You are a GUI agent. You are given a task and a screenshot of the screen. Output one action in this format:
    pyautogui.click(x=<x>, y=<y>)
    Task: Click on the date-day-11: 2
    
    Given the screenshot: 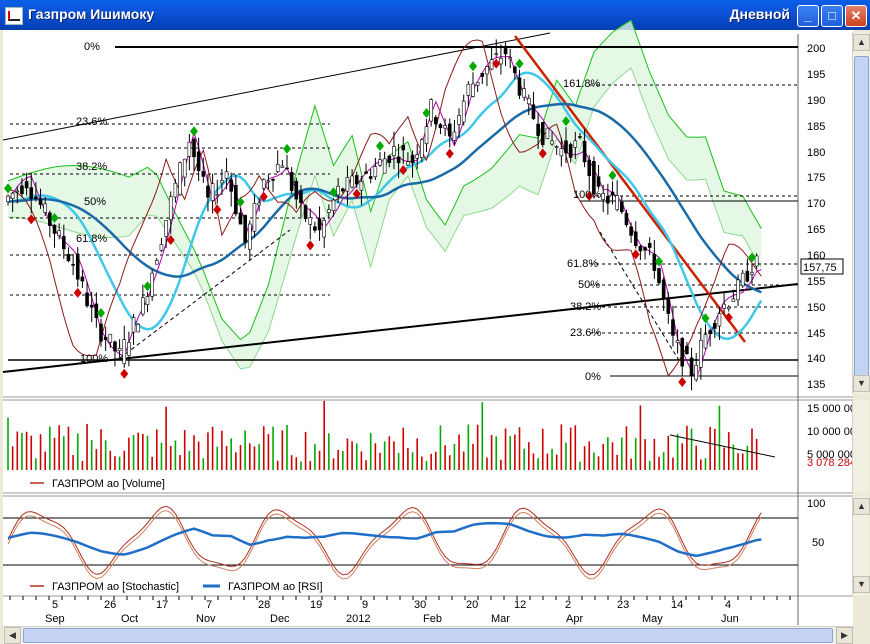 What is the action you would take?
    pyautogui.click(x=568, y=605)
    